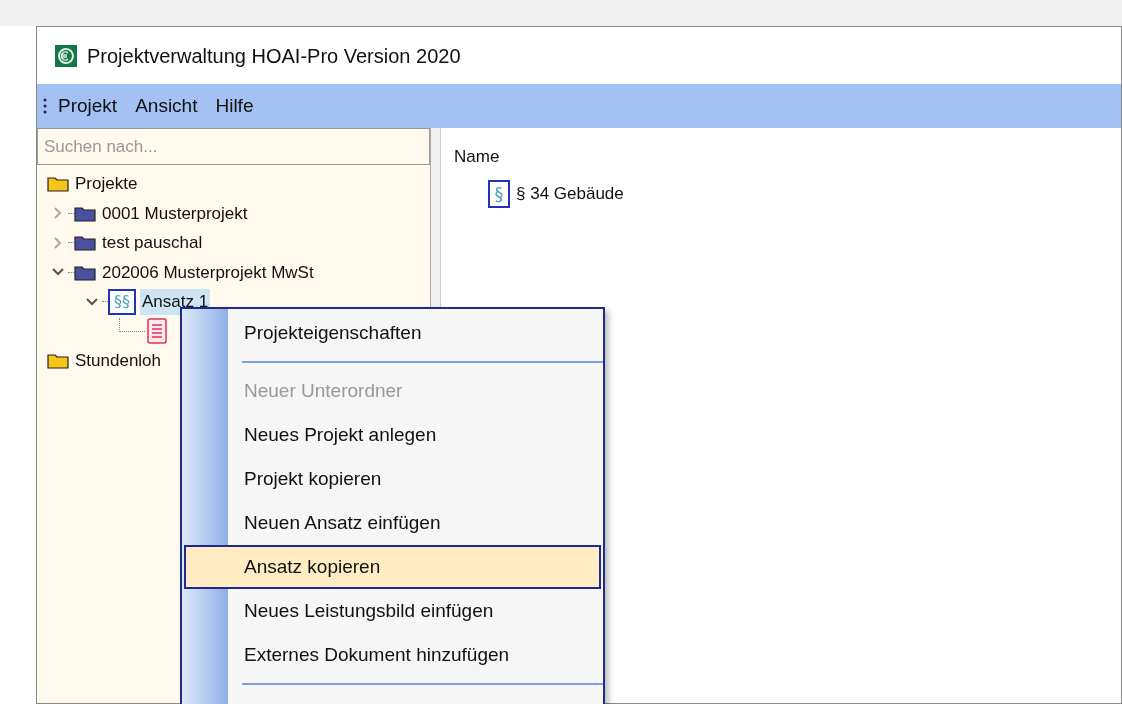  I want to click on context-menu-item: Ansatz kopieren, so click(392, 567).